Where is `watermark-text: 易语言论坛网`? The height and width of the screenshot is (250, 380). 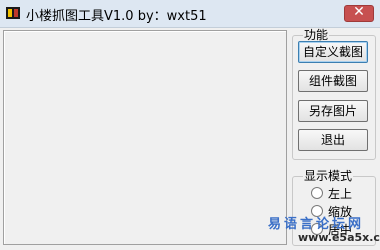 watermark-text: 易语言论坛网 is located at coordinates (316, 224).